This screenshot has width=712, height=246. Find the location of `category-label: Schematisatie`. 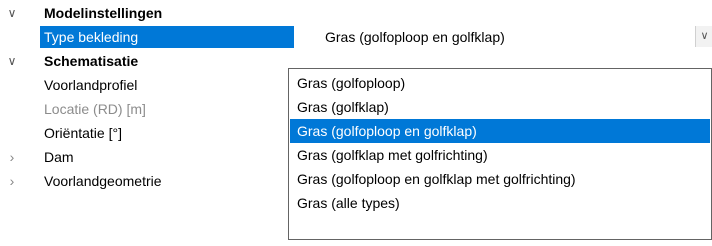

category-label: Schematisatie is located at coordinates (91, 61).